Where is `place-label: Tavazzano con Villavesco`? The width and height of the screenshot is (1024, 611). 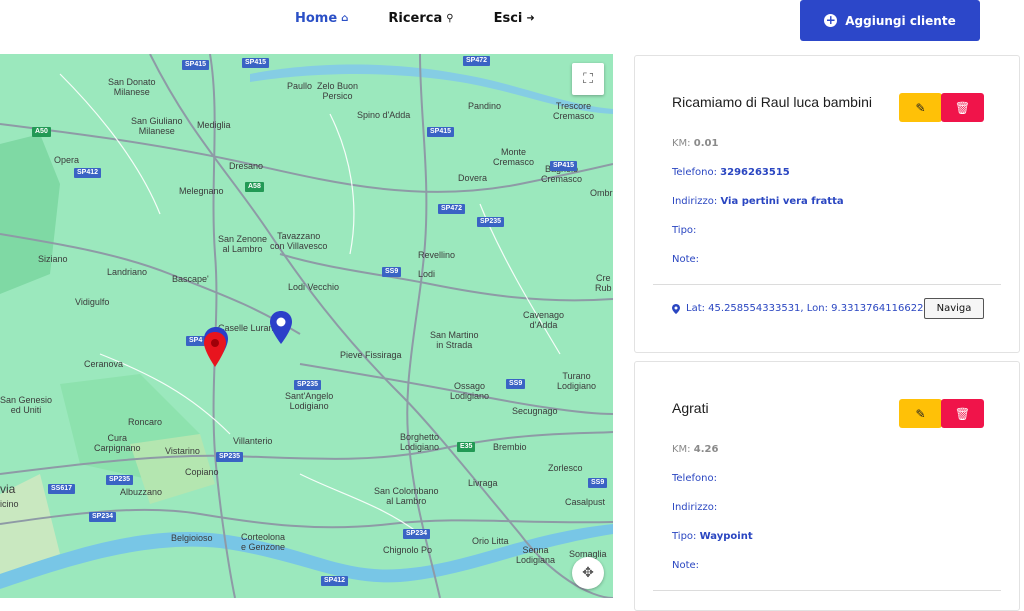
place-label: Tavazzano con Villavesco is located at coordinates (299, 241).